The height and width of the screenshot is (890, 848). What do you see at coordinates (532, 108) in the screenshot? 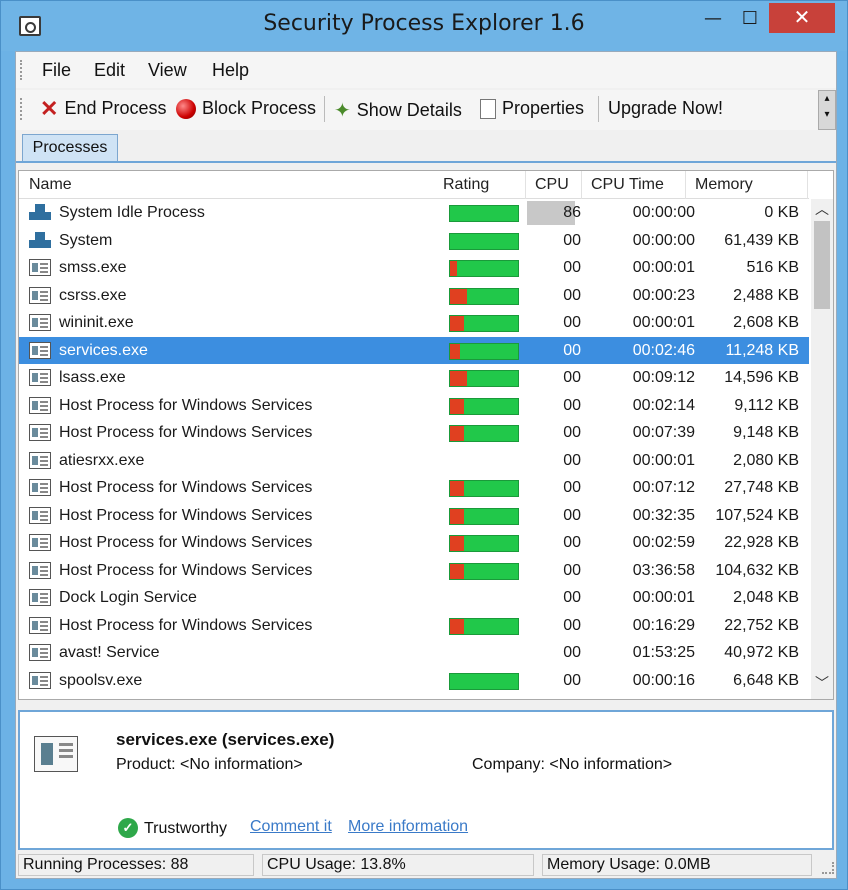
I see `properties-button: Properties` at bounding box center [532, 108].